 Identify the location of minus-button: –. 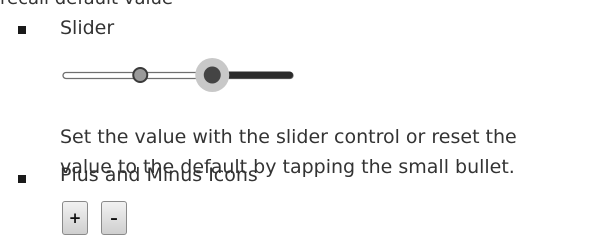
(114, 218).